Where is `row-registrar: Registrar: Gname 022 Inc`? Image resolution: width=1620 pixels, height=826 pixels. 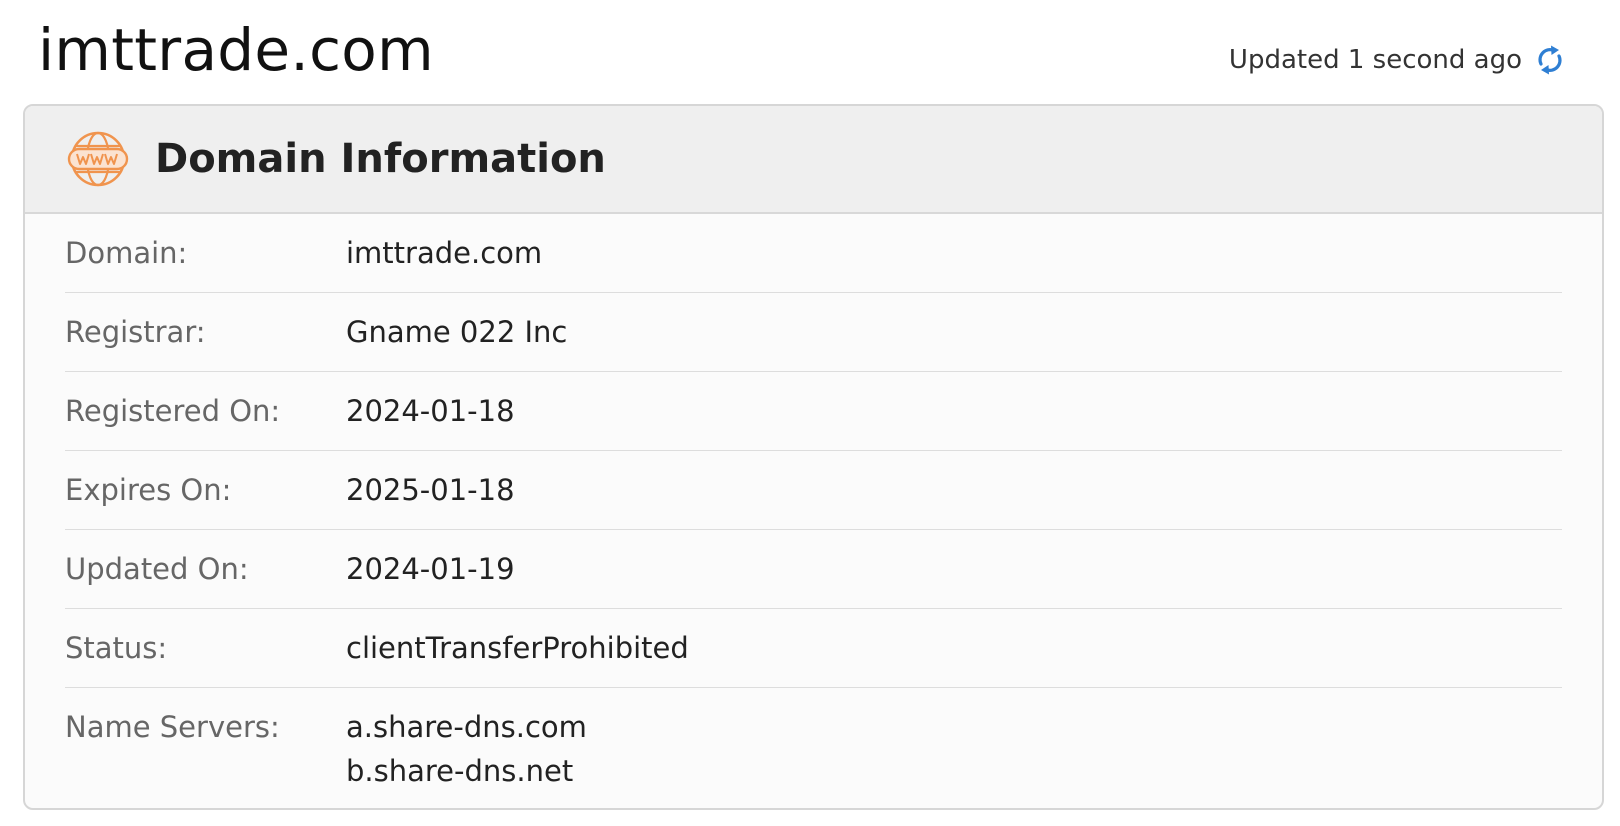
row-registrar: Registrar: Gname 022 Inc is located at coordinates (813, 332).